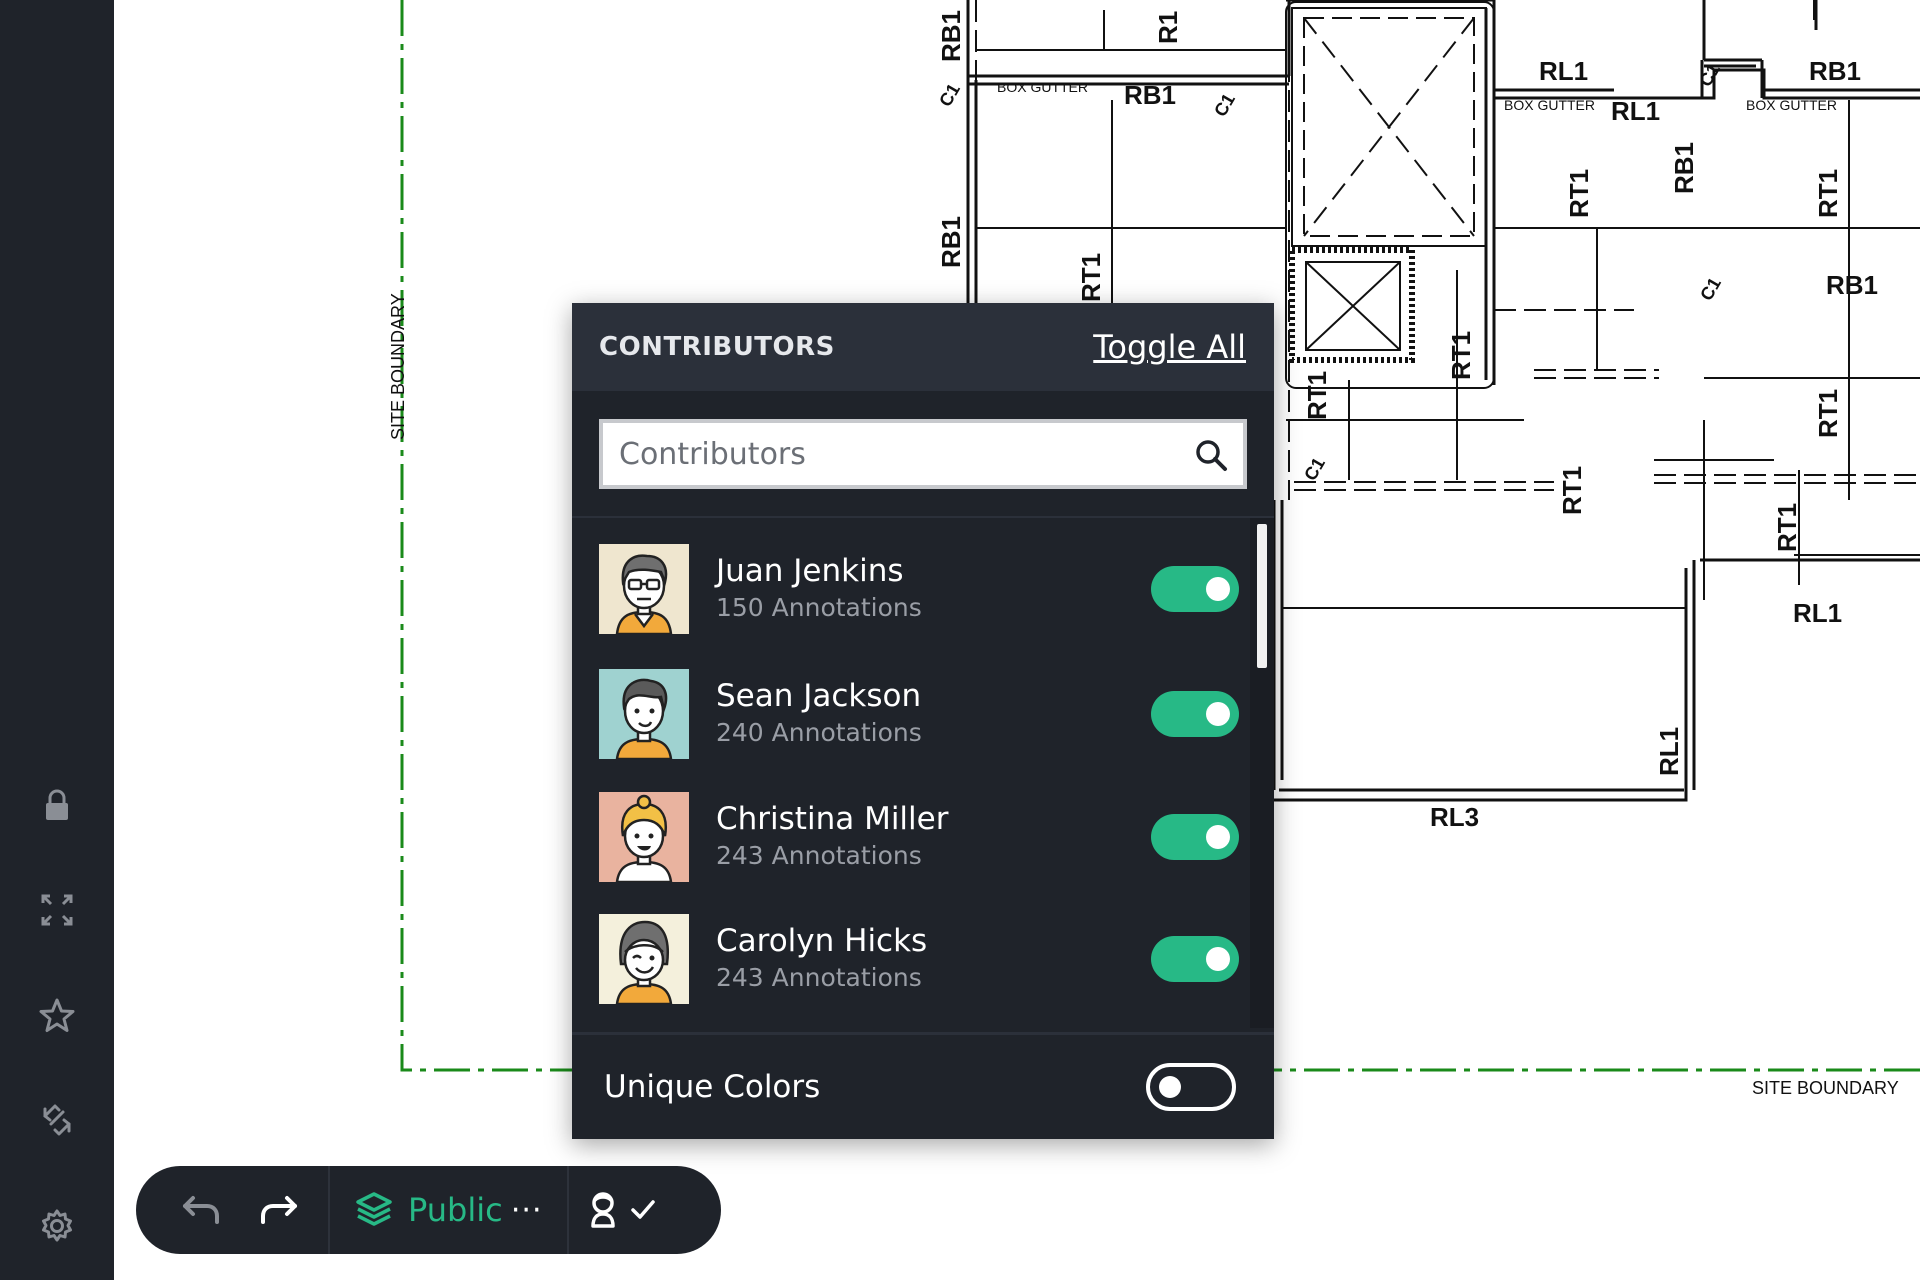  Describe the element at coordinates (819, 696) in the screenshot. I see `person-name: Sean Jackson` at that location.